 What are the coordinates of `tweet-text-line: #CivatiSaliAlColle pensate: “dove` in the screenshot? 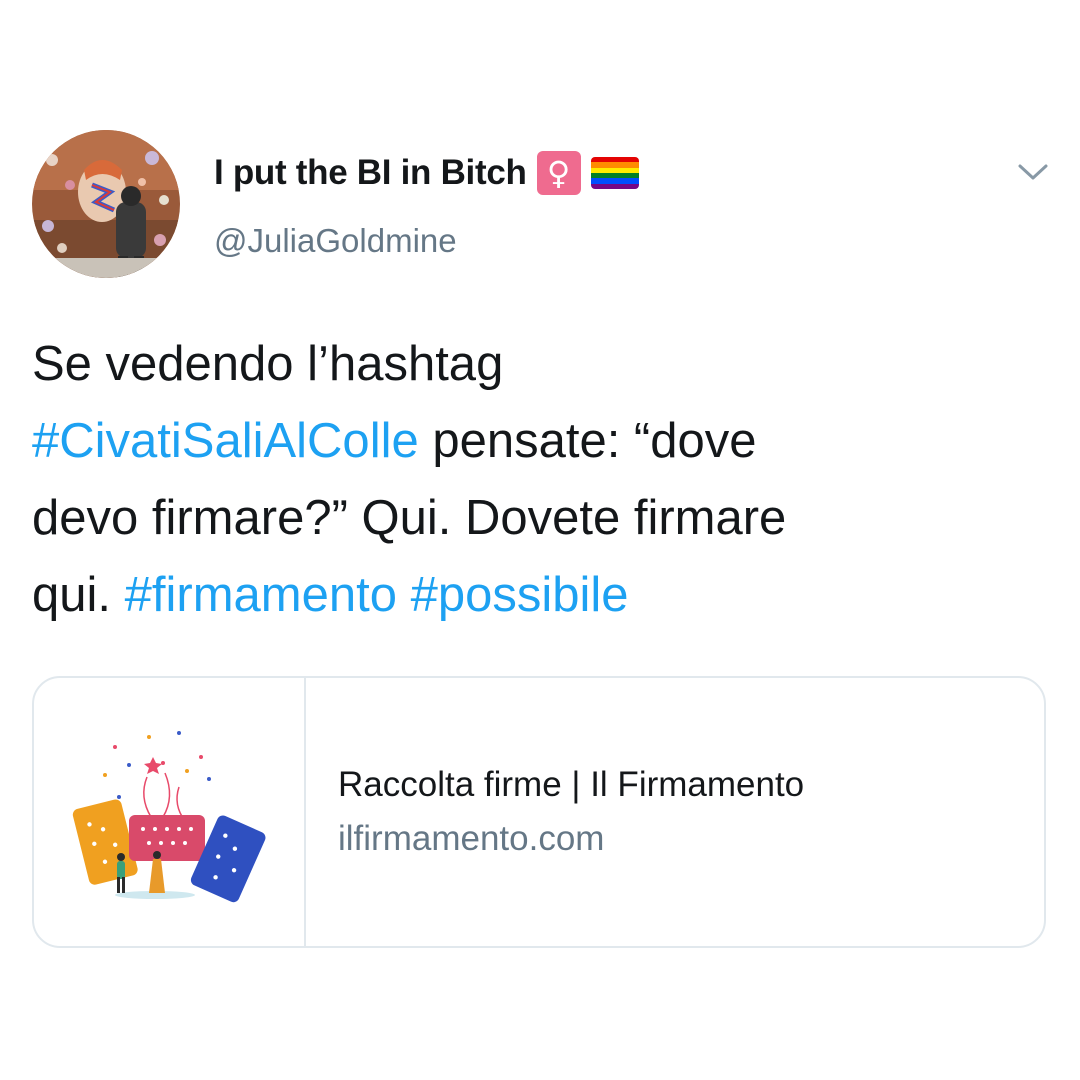 It's located at (537, 441).